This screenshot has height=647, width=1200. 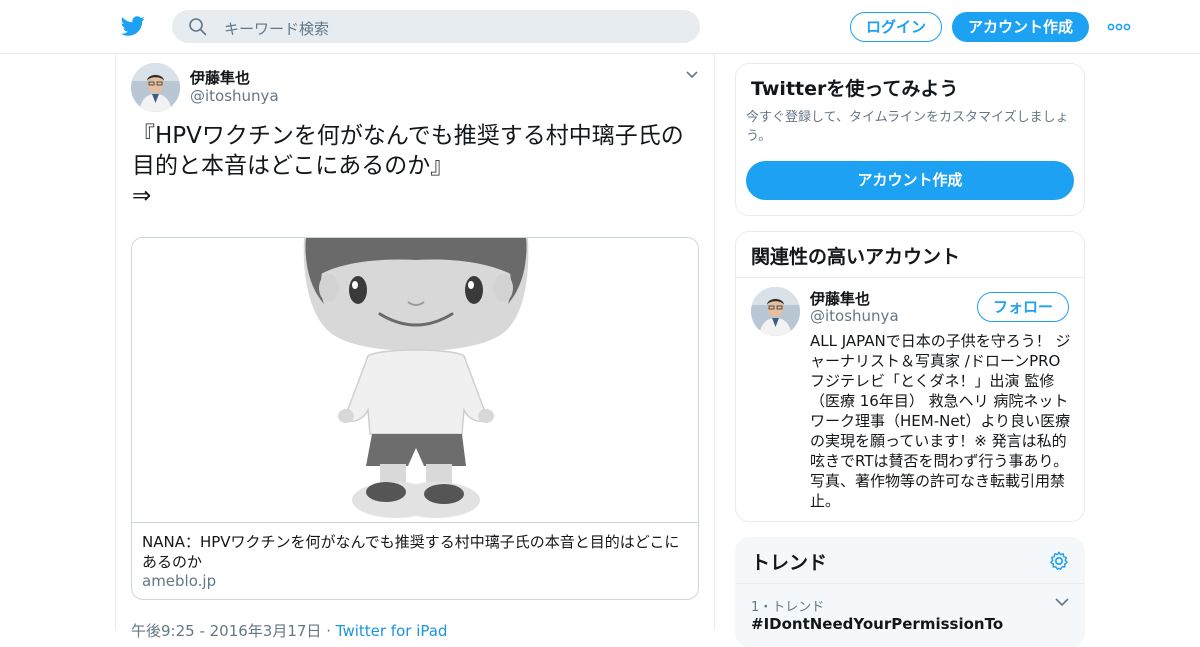 I want to click on trends-title: トレンド, so click(x=789, y=563).